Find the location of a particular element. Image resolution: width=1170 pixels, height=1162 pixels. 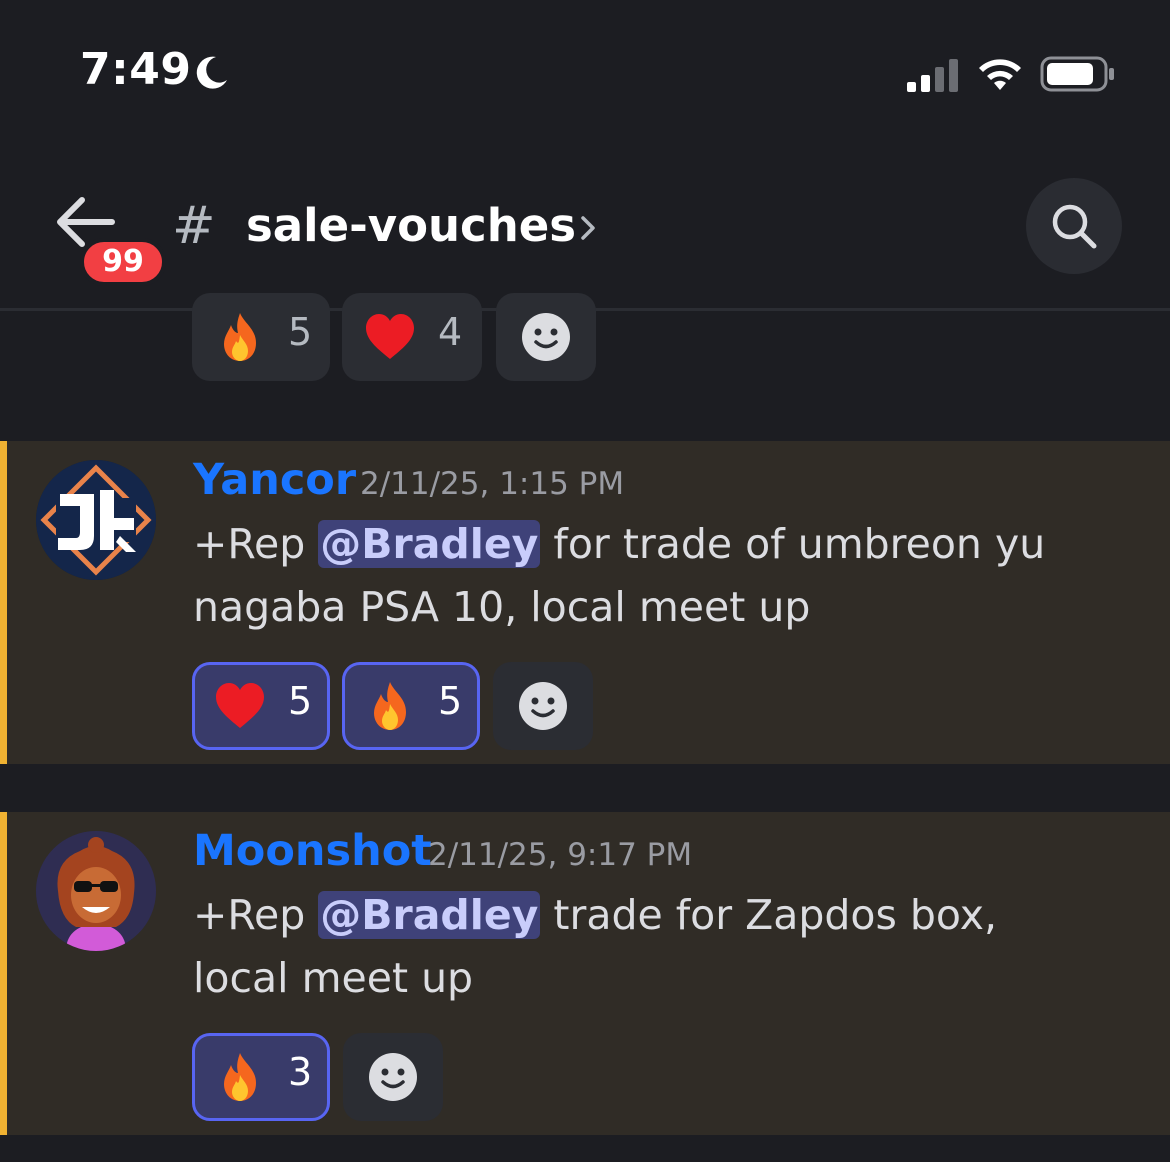

chevron-right-icon is located at coordinates (588, 228).